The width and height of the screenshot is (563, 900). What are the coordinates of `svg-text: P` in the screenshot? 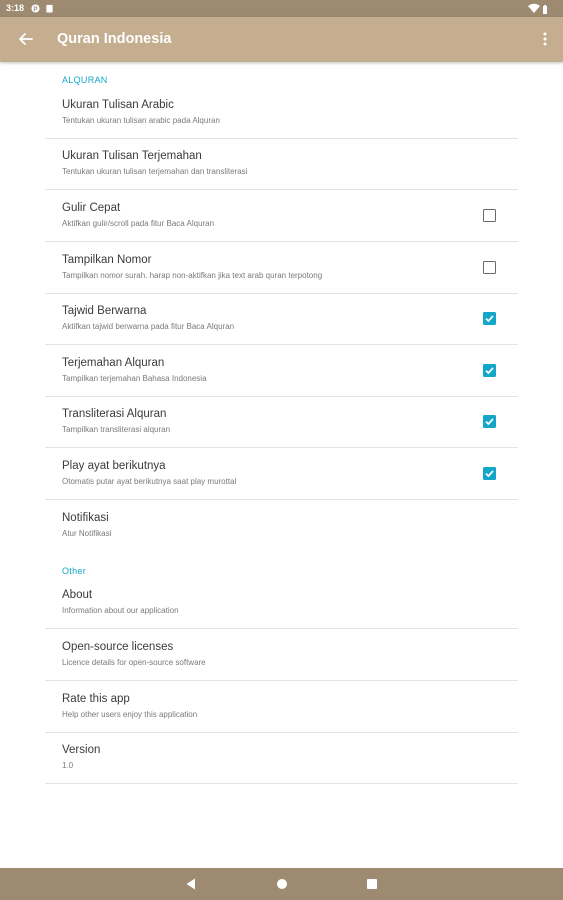 It's located at (35, 9).